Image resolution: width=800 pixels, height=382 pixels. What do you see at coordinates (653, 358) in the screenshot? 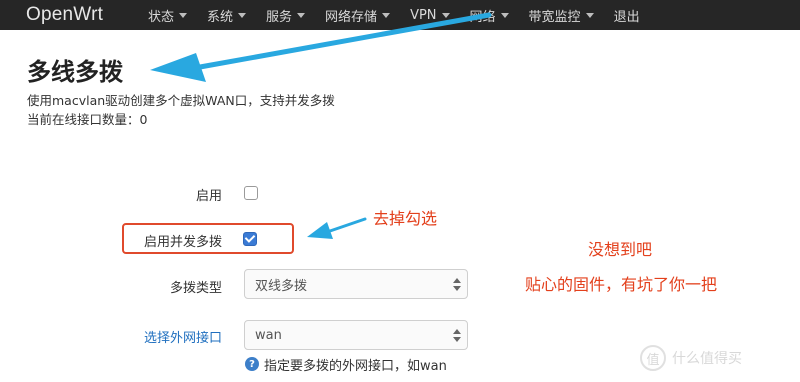
I see `watermark-logo: 值` at bounding box center [653, 358].